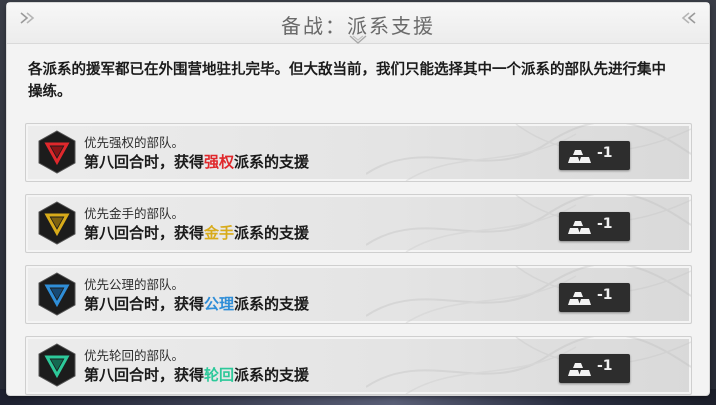 Image resolution: width=716 pixels, height=405 pixels. I want to click on option-description: 第八回合时，获得公理派系的支援, so click(196, 303).